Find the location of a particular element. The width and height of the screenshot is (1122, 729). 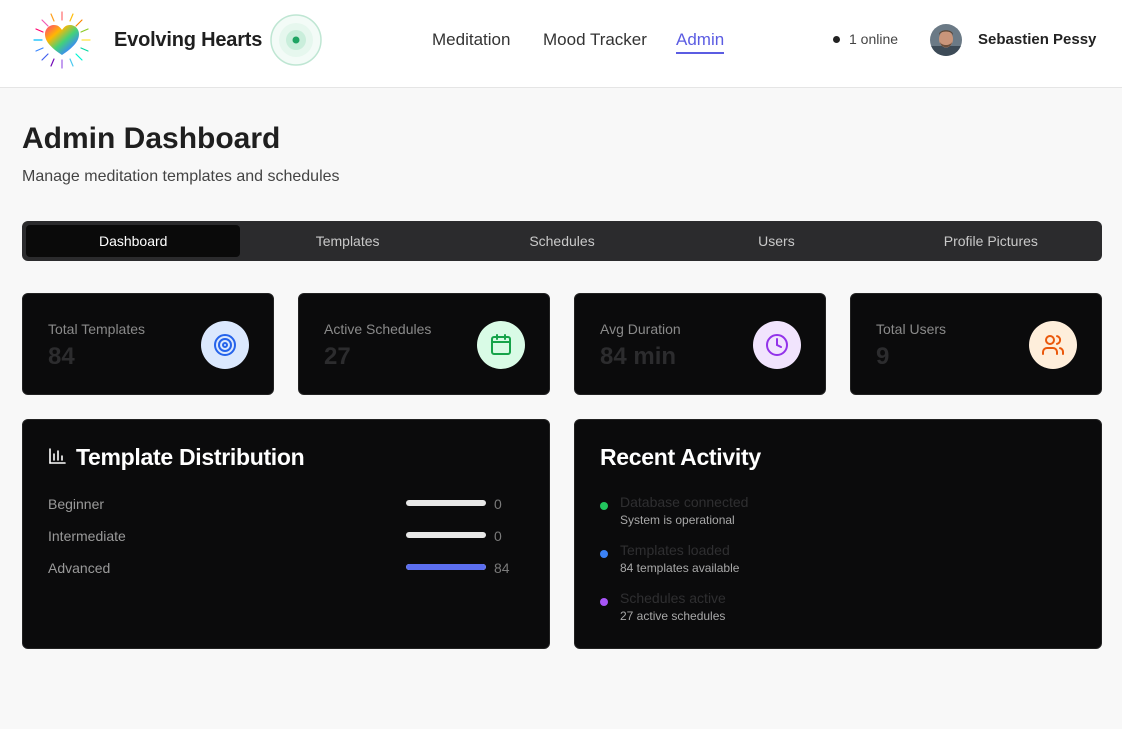

distribution-label: Advanced is located at coordinates (79, 568).